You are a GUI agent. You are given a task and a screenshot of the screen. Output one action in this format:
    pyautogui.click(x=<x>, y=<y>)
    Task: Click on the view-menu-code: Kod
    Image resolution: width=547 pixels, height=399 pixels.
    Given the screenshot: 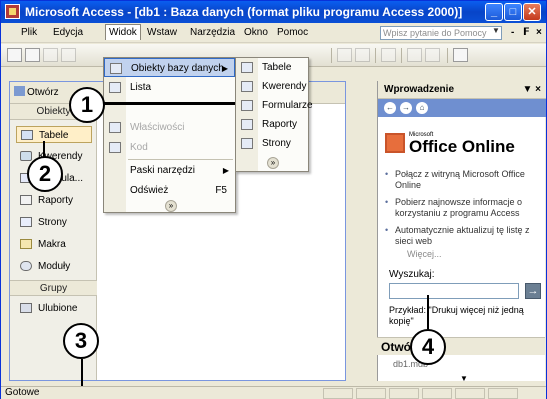 What is the action you would take?
    pyautogui.click(x=169, y=147)
    